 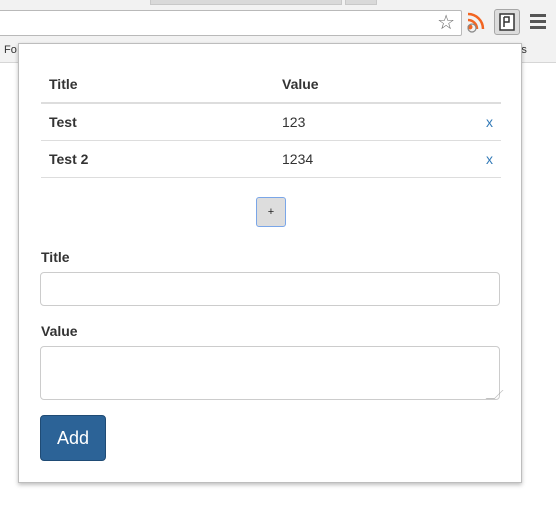 I want to click on add-button: Add, so click(x=73, y=438).